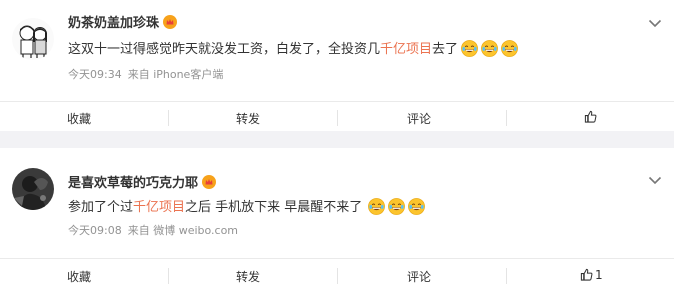  I want to click on like-button: 1, so click(591, 275).